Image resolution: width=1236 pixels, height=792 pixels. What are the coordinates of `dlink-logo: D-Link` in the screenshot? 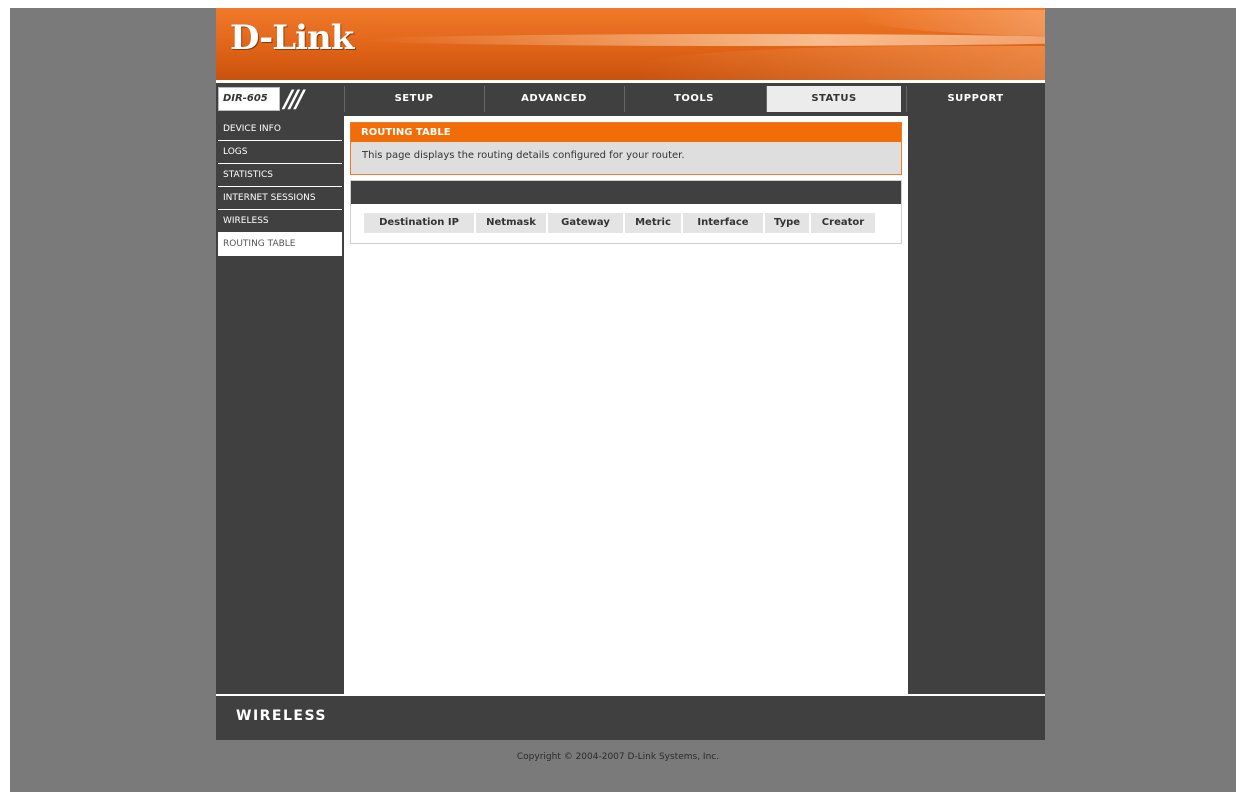 It's located at (292, 38).